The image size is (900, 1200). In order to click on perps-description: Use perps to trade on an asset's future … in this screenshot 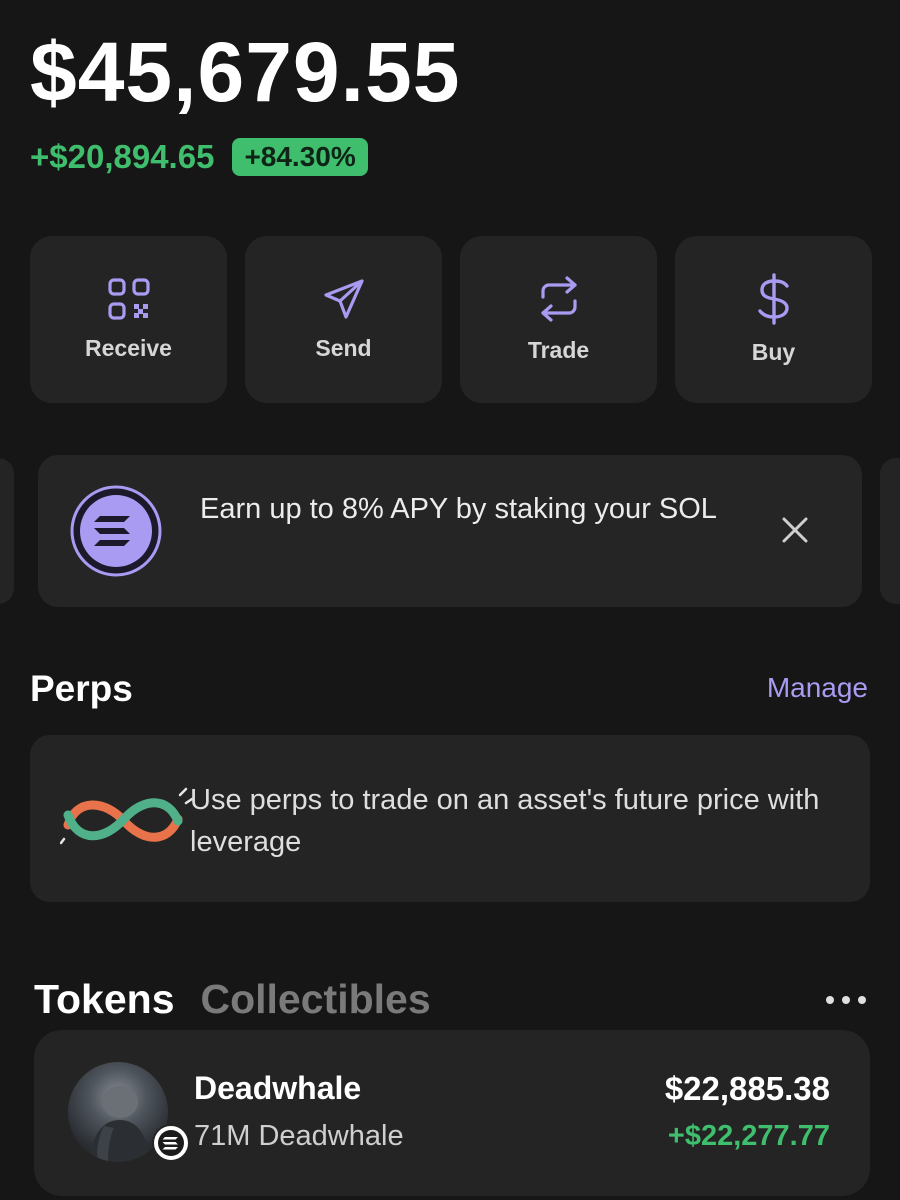, I will do `click(505, 821)`.